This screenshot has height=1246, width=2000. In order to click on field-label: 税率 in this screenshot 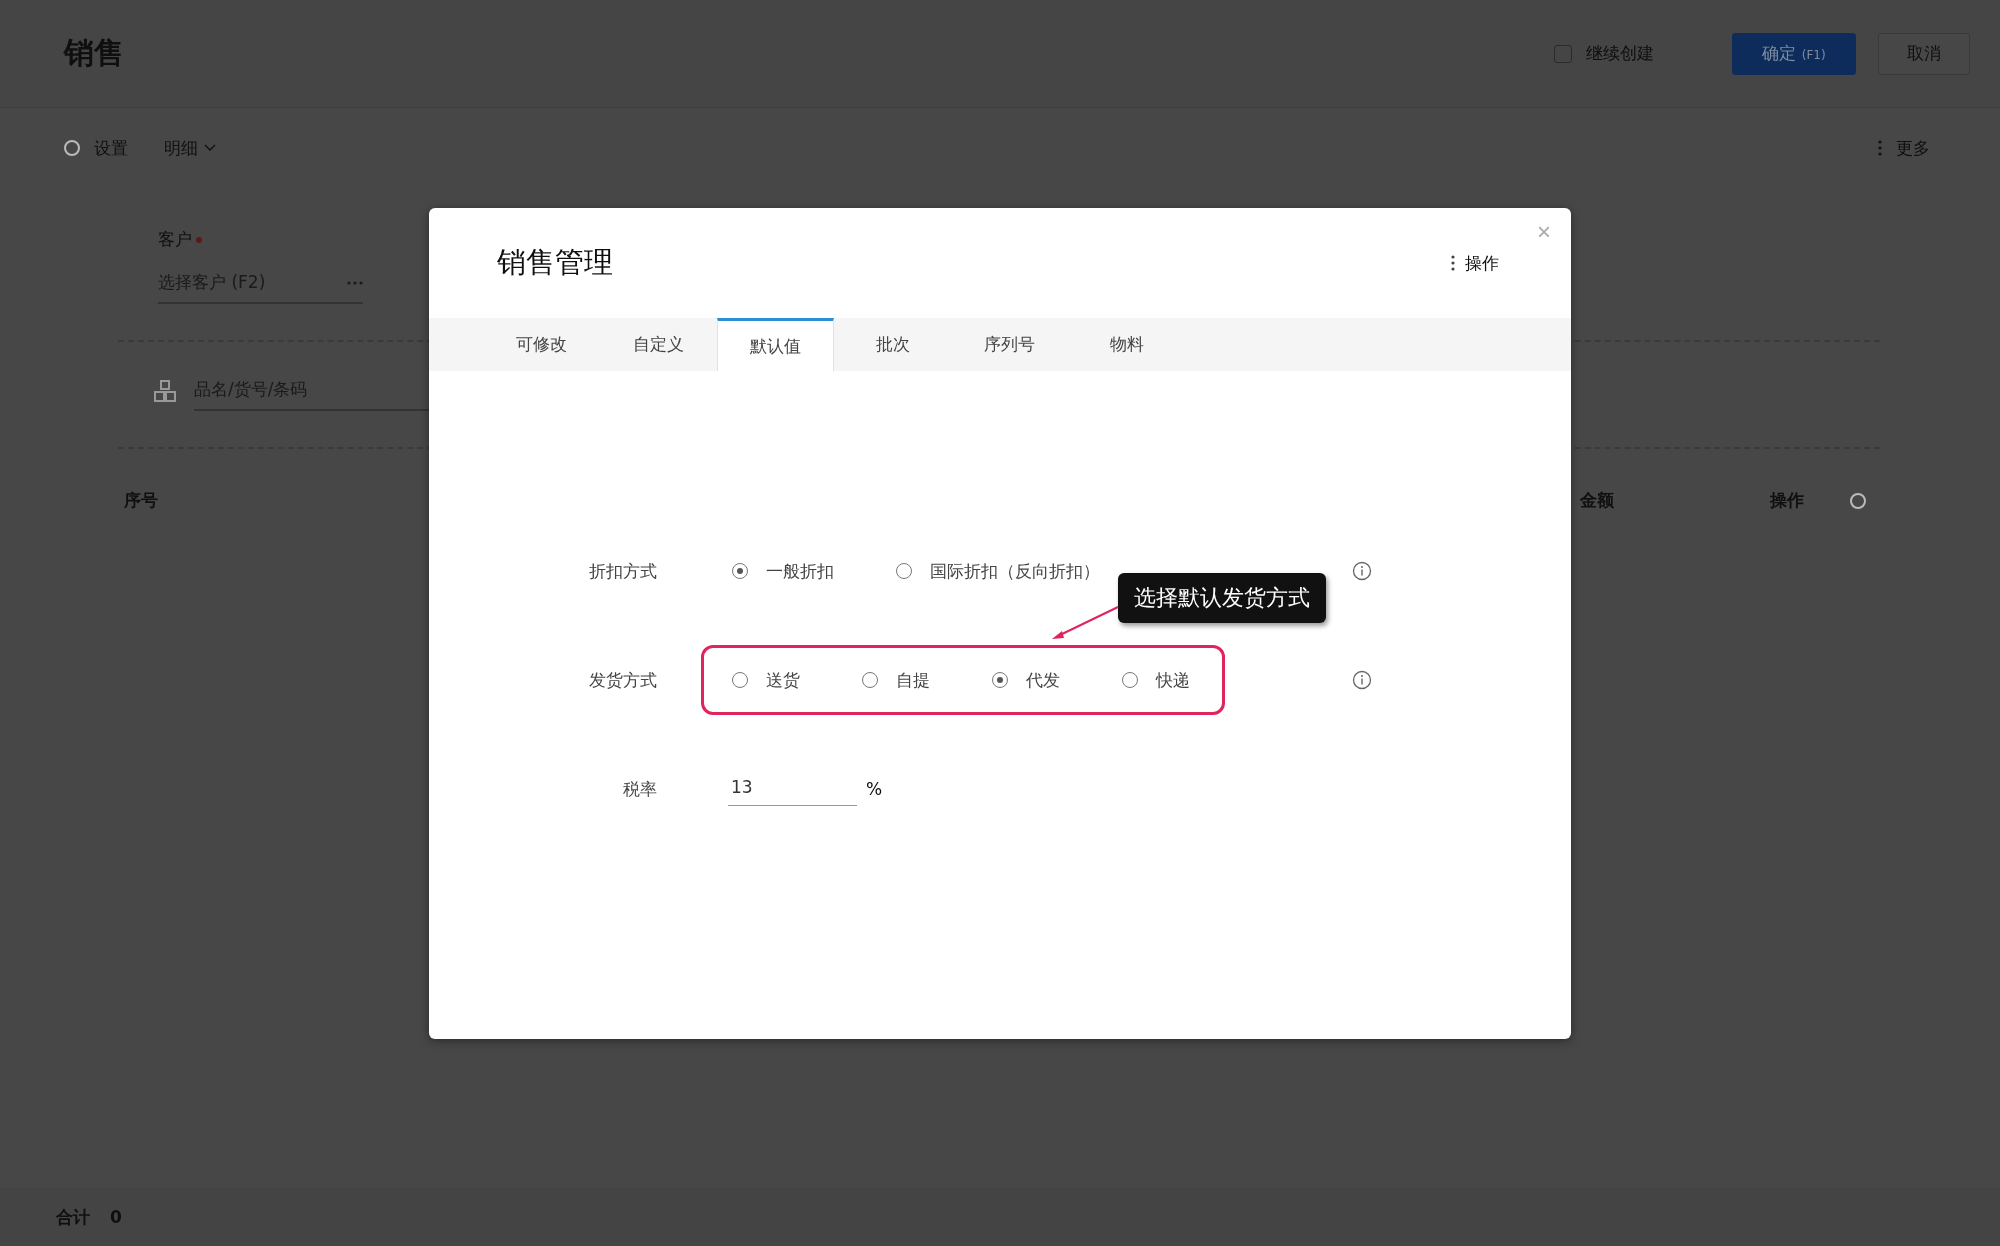, I will do `click(639, 789)`.